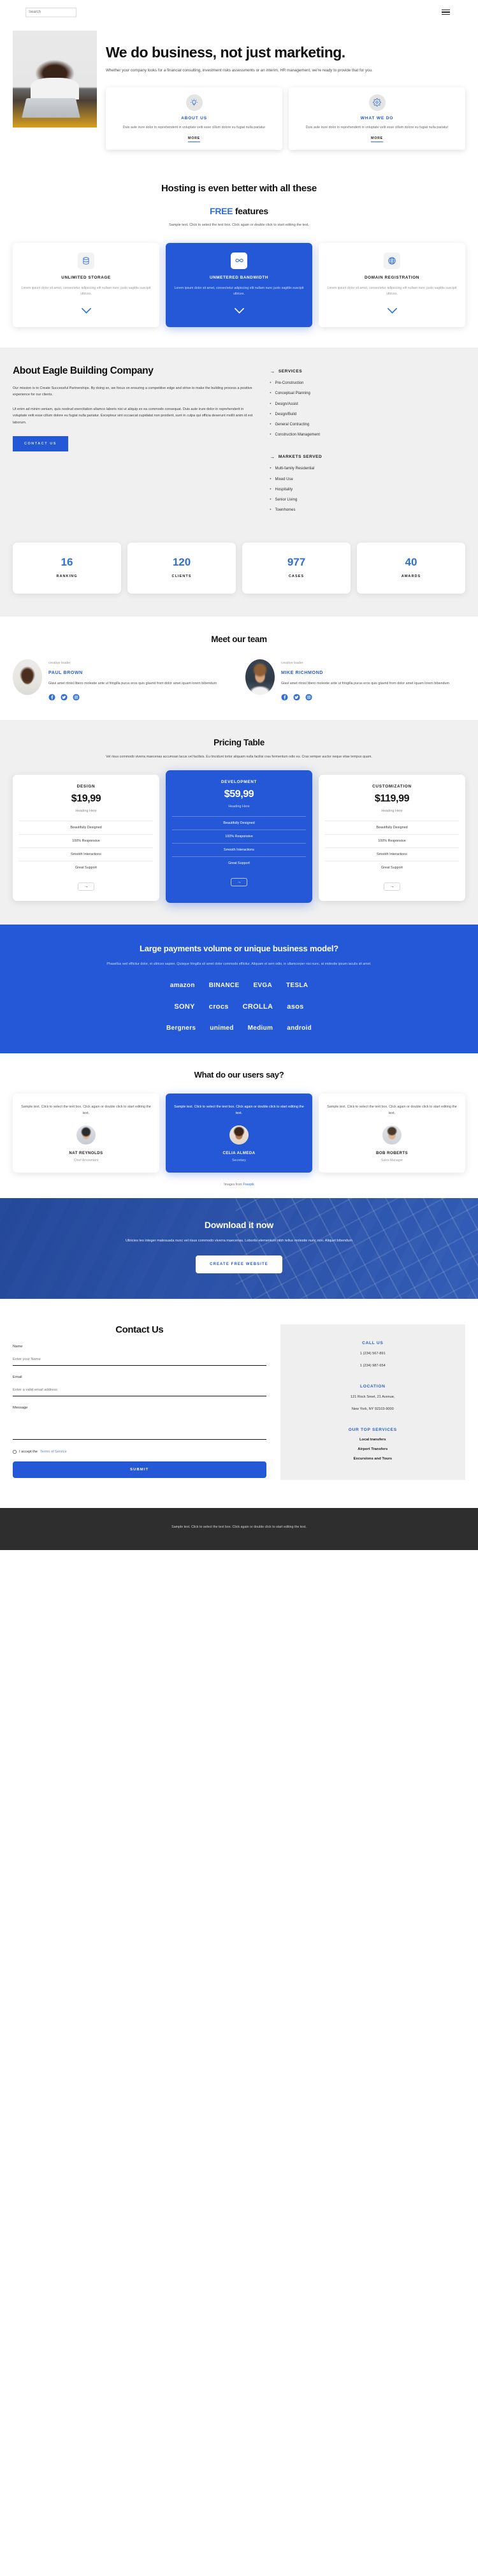 The image size is (478, 2576). Describe the element at coordinates (392, 867) in the screenshot. I see `plan-feature: Great Support` at that location.